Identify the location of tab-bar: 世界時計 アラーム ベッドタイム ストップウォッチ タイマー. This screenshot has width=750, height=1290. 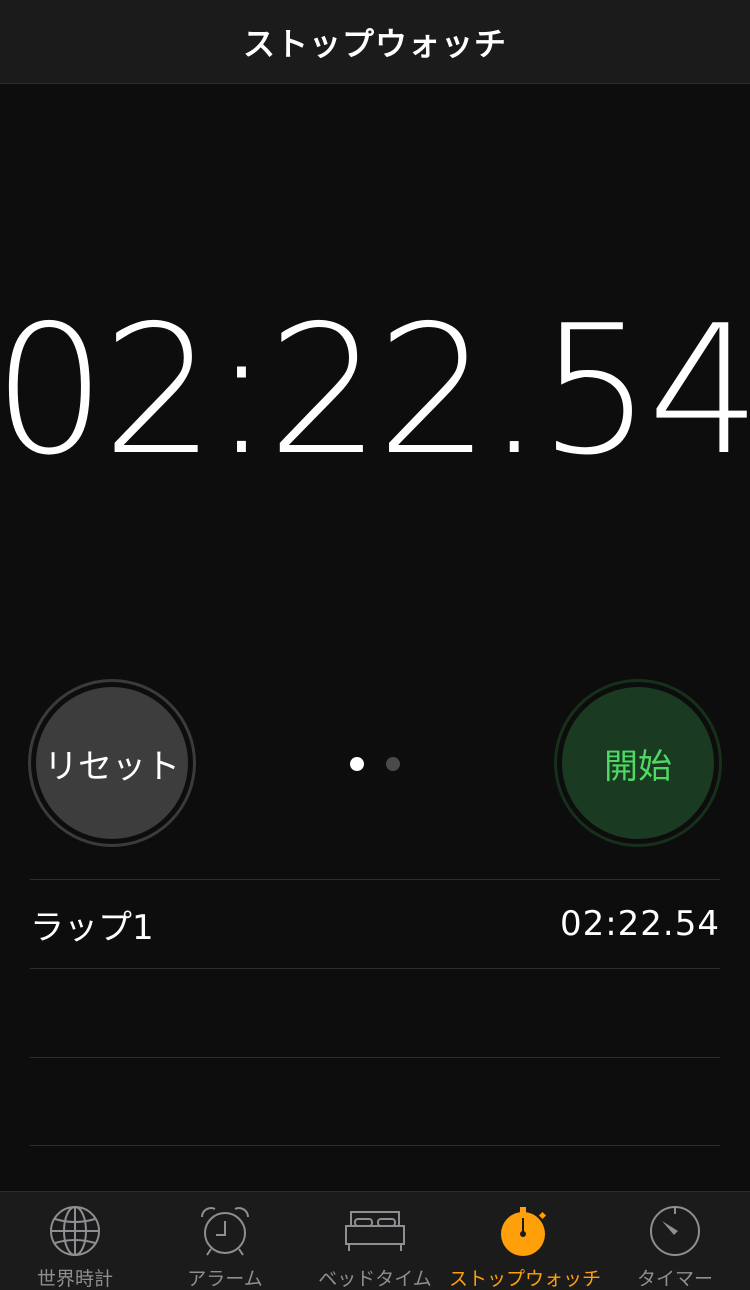
(375, 1240).